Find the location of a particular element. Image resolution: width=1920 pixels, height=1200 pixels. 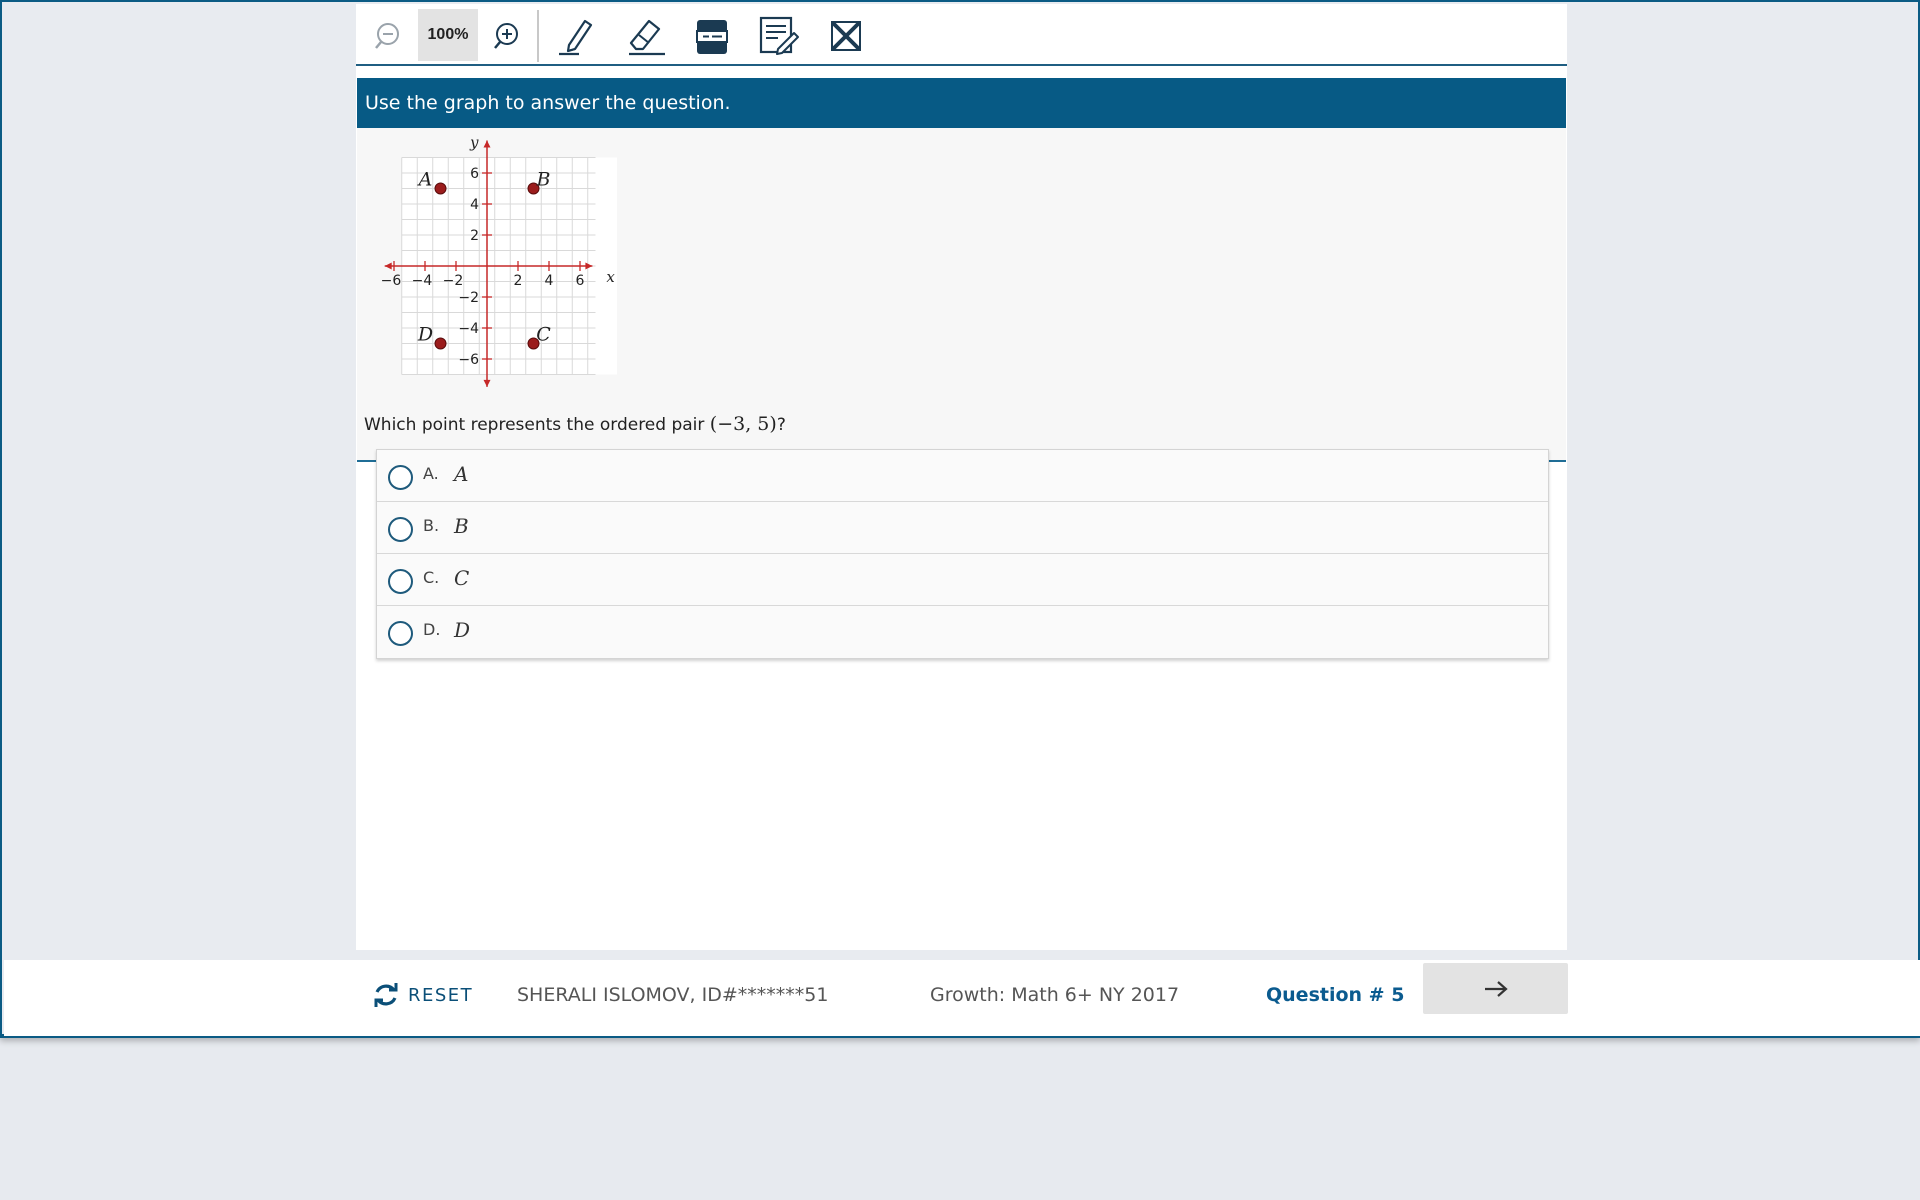

zoom-out-icon is located at coordinates (387, 36).